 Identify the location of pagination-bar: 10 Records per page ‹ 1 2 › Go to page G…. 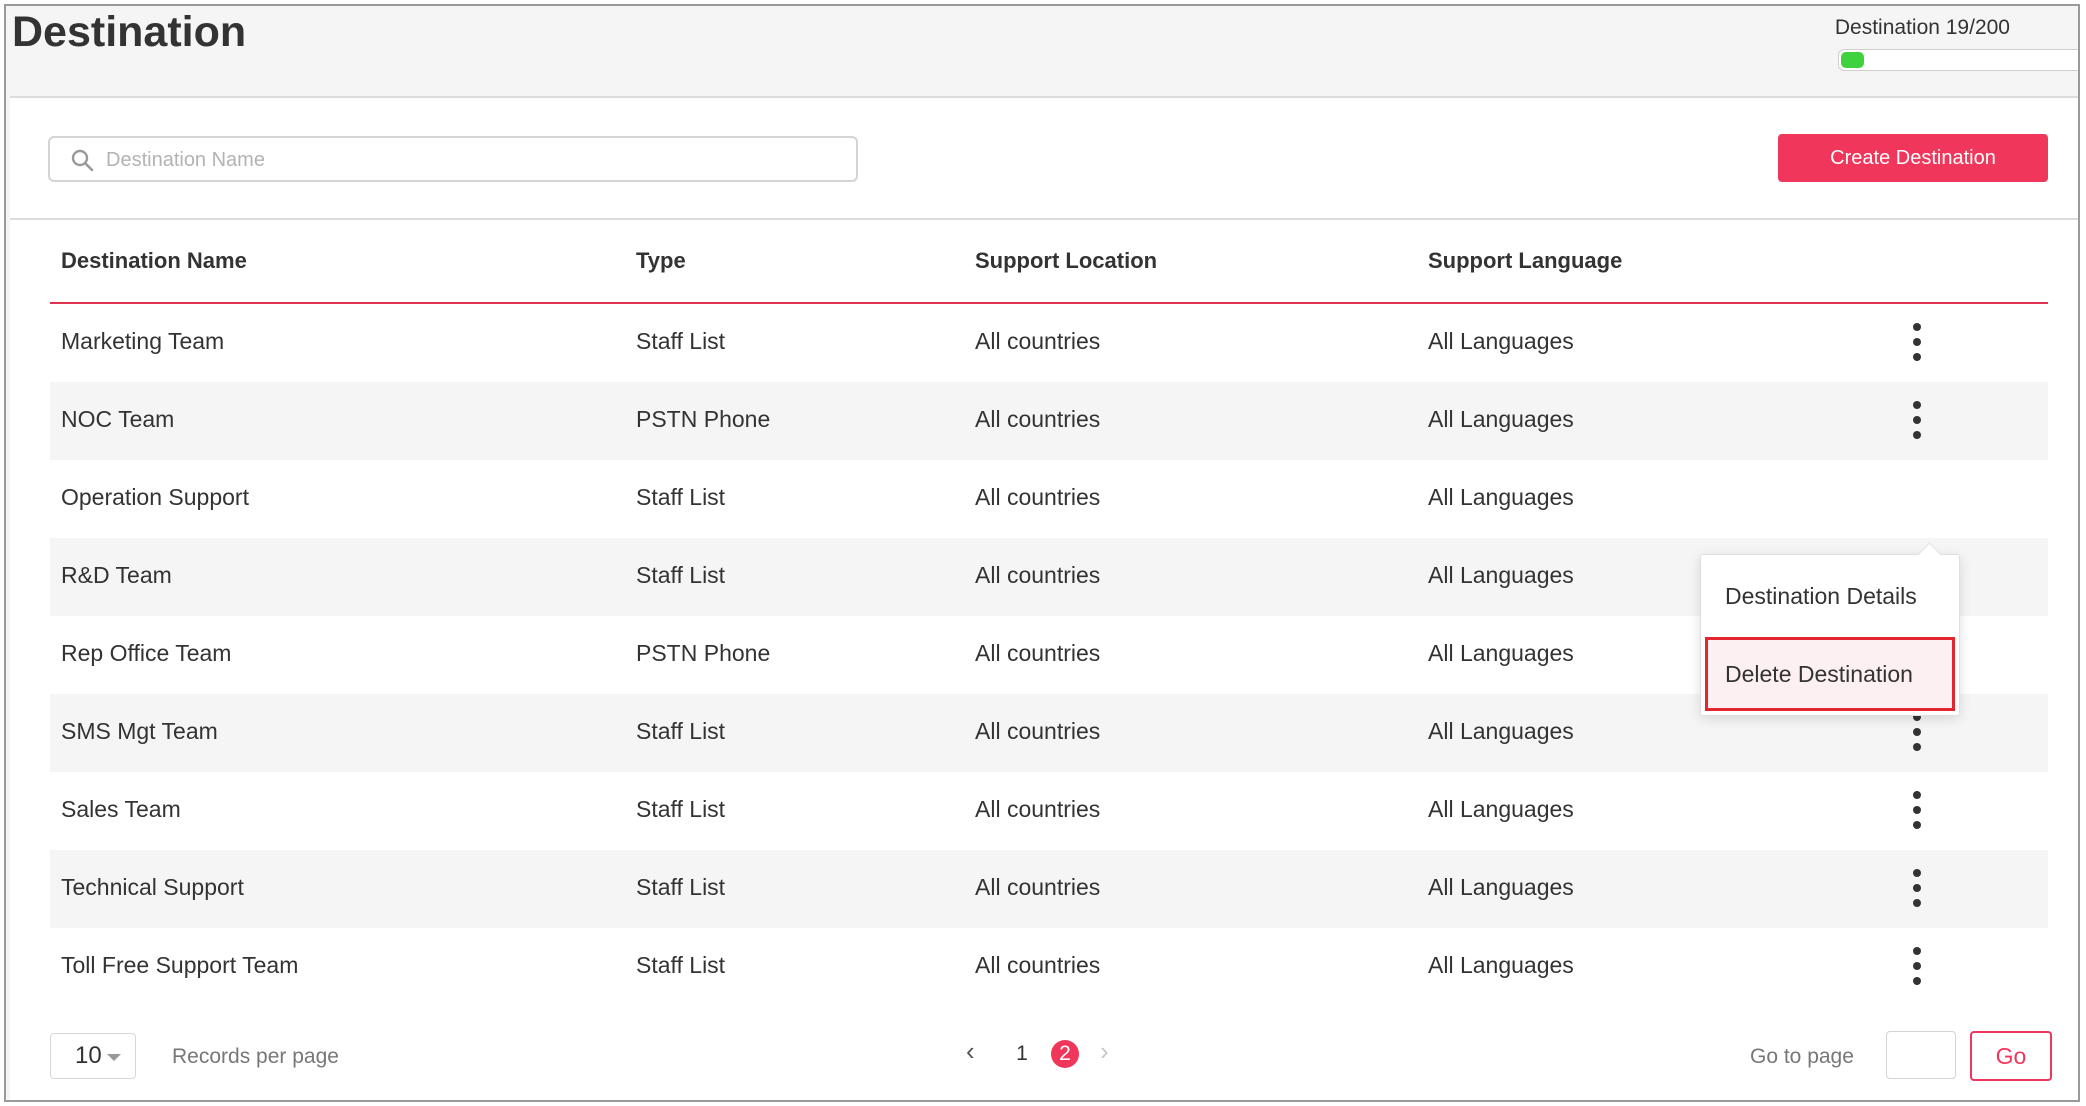
(1044, 1058).